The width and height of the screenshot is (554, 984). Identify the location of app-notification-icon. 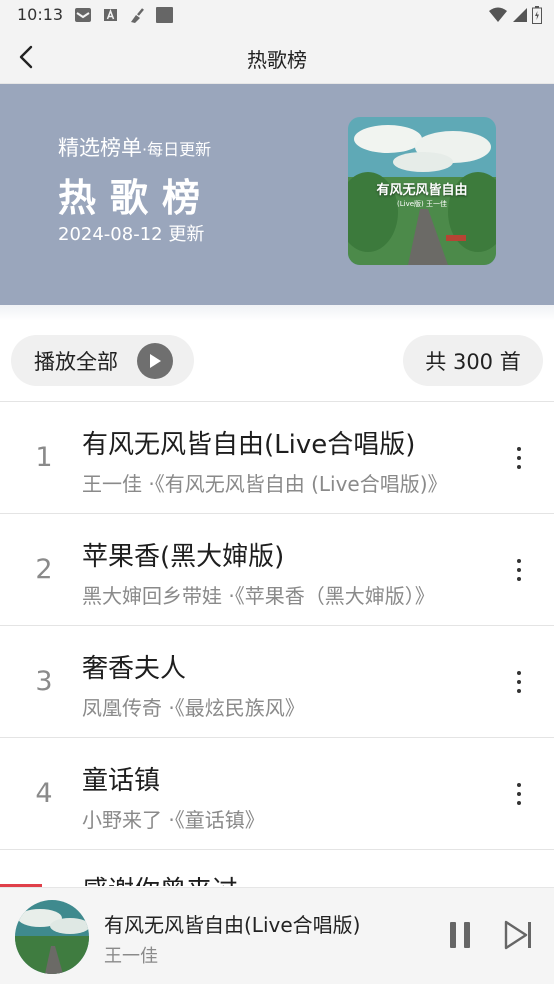
(164, 15).